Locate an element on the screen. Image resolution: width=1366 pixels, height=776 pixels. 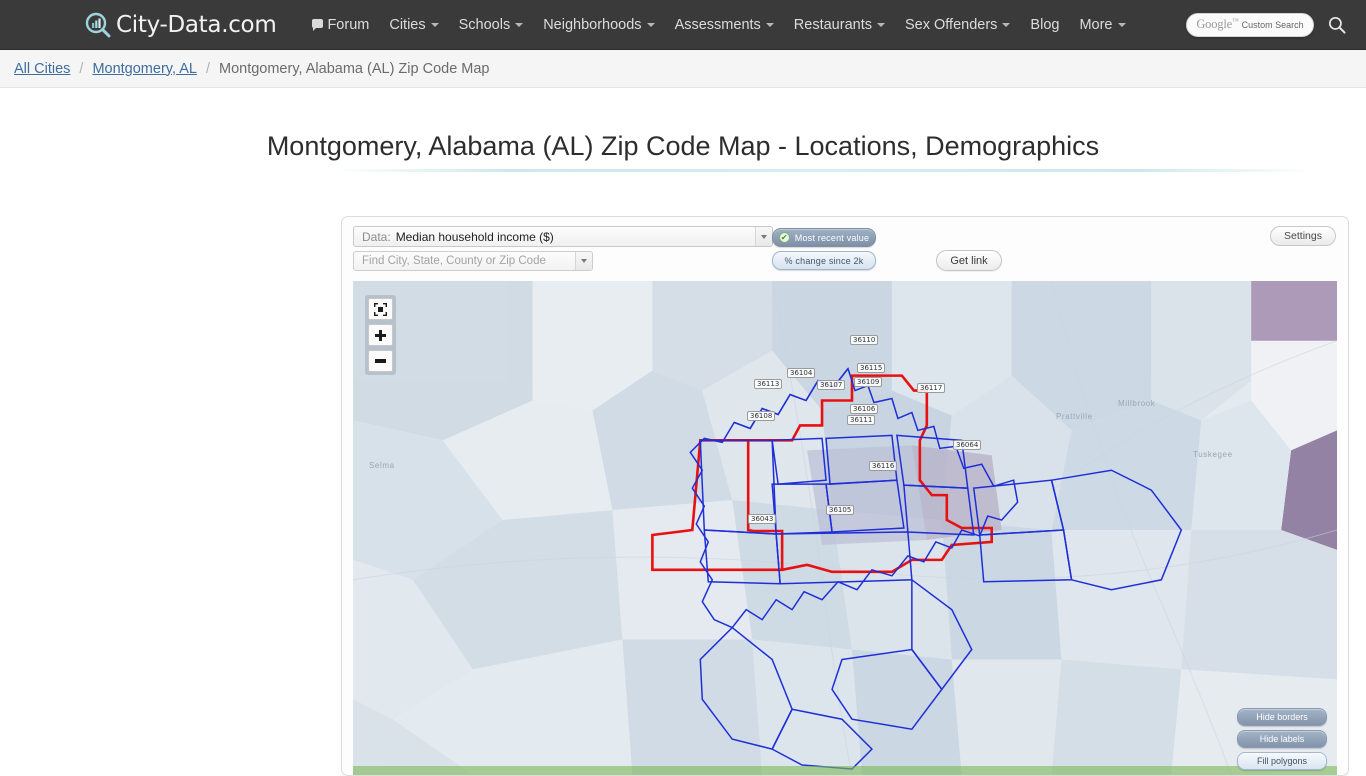
toggle-percent-change-label: % change since 2k is located at coordinates (824, 260).